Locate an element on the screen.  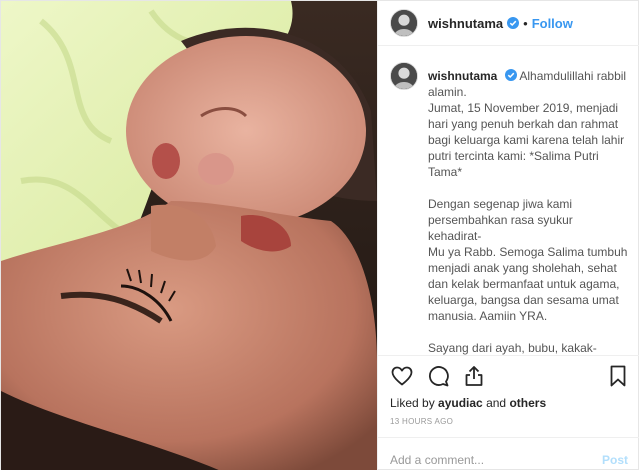
caption-line: bagi keluarga kami karena telah lahir is located at coordinates (526, 140).